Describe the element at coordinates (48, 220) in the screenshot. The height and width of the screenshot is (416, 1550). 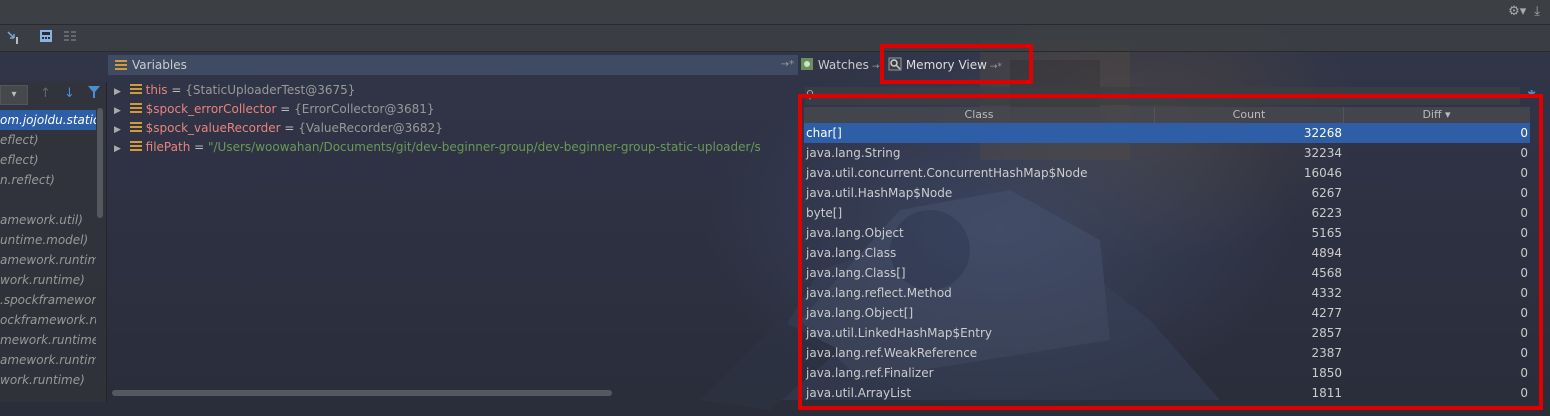
I see `frame-item: amework.util)` at that location.